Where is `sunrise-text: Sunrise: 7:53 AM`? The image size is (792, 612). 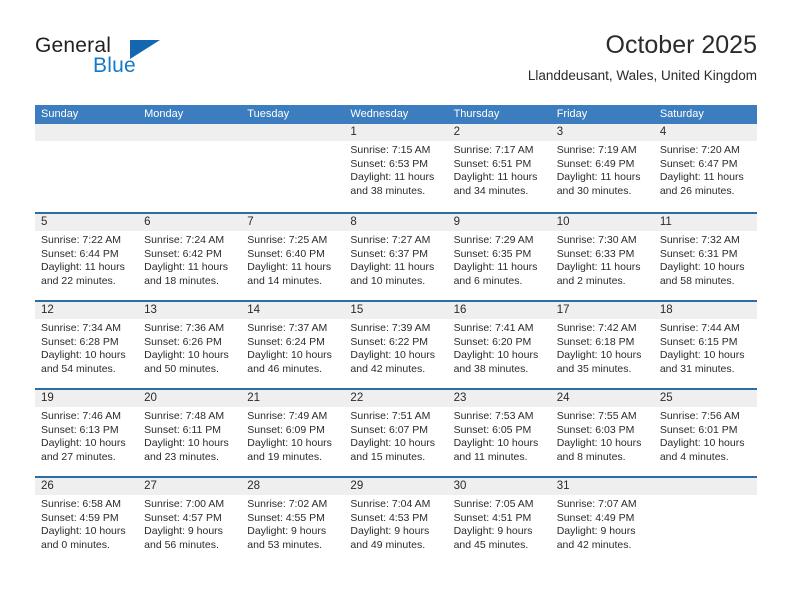 sunrise-text: Sunrise: 7:53 AM is located at coordinates (493, 416).